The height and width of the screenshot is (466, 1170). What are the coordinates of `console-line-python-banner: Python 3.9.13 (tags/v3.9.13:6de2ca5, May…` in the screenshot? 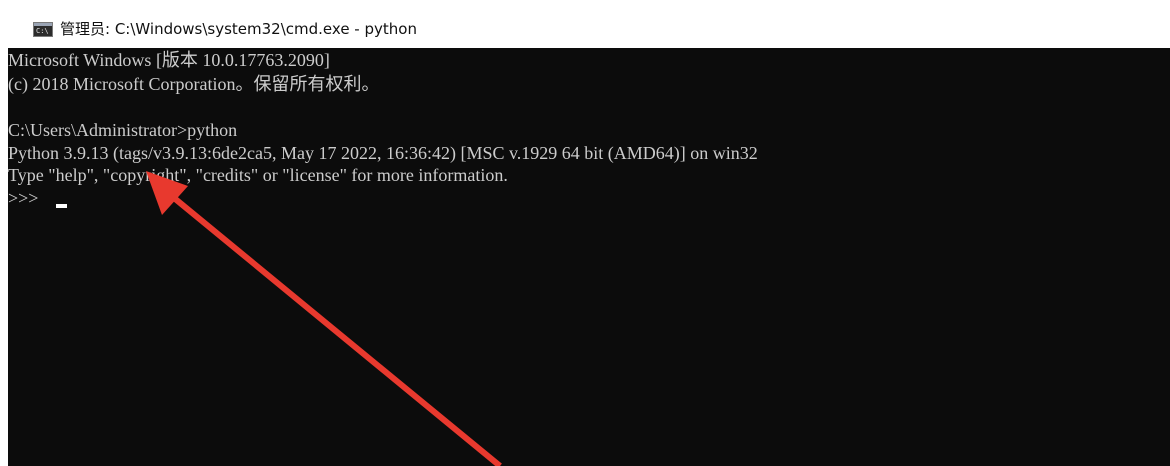 It's located at (383, 153).